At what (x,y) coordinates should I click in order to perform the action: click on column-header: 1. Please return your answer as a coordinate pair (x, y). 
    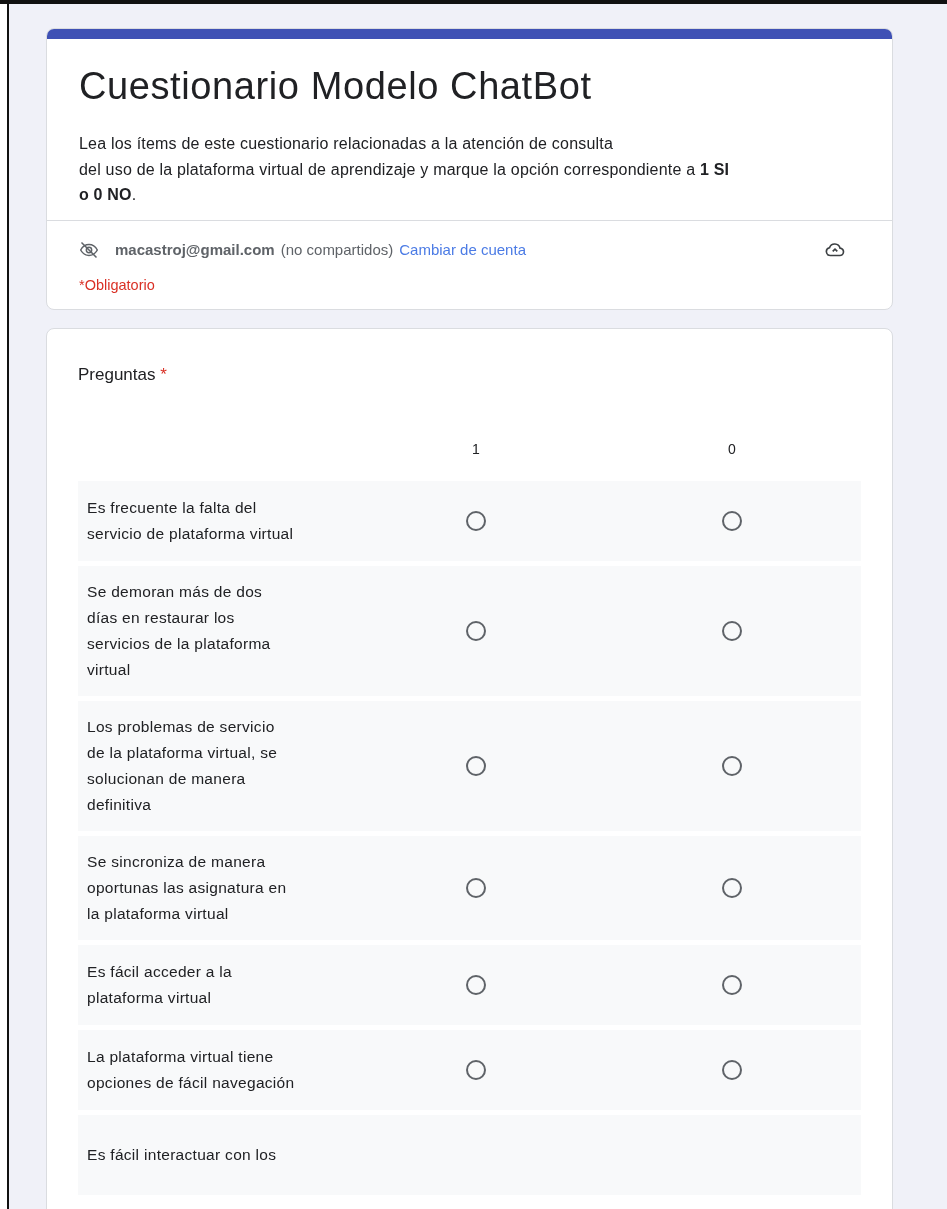
    Looking at the image, I should click on (476, 448).